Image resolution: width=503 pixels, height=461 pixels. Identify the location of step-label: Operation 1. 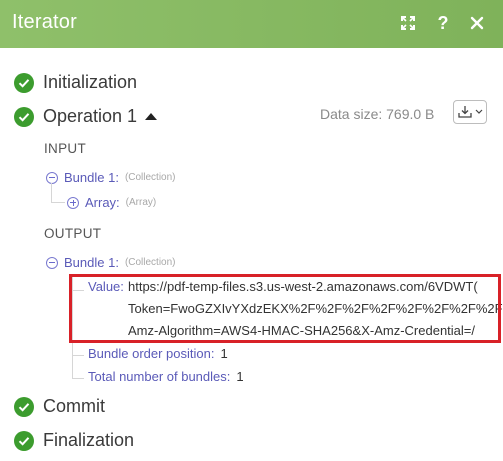
(90, 116).